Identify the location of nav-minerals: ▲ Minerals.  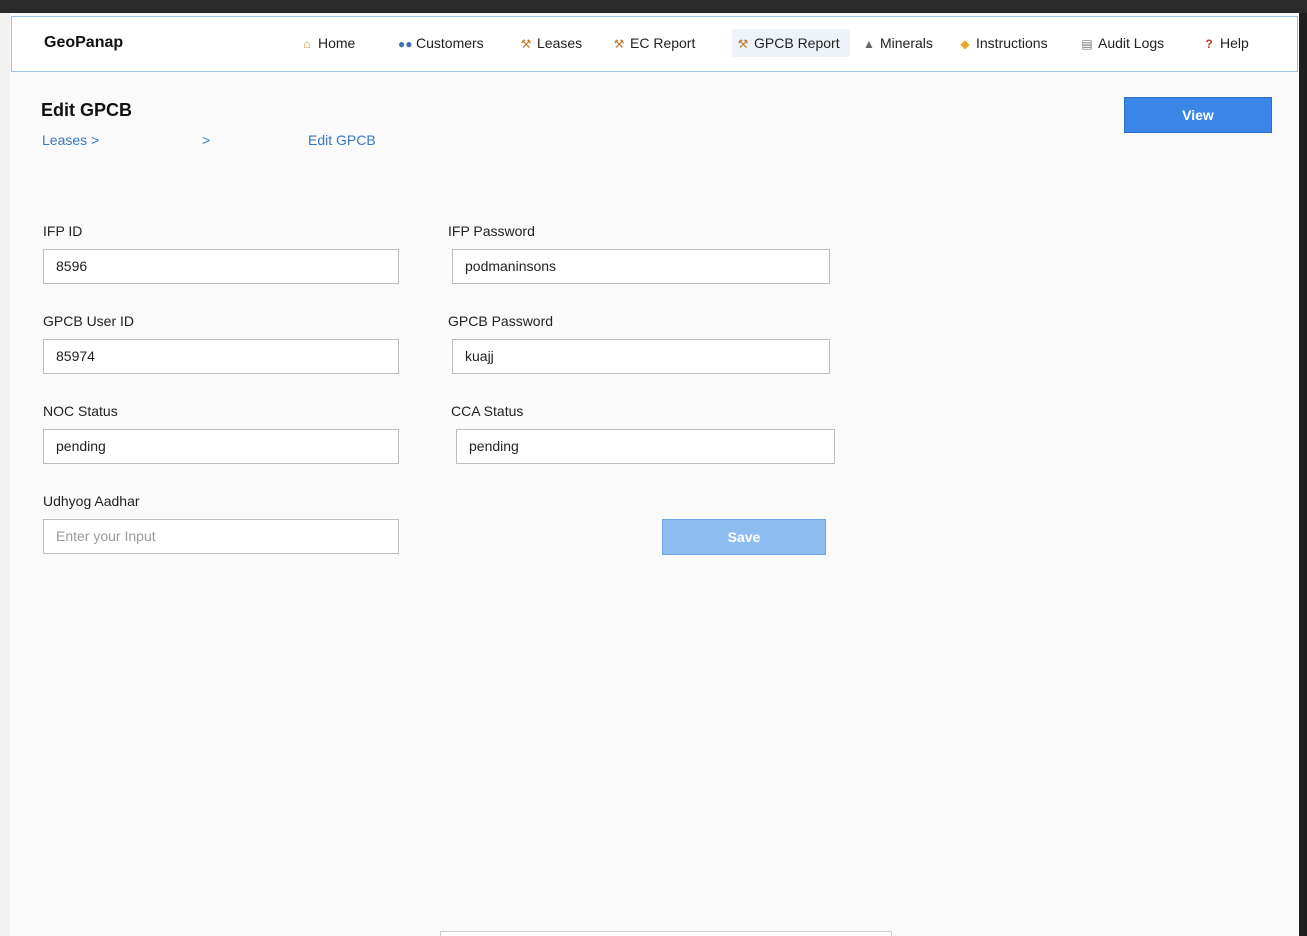
(897, 43).